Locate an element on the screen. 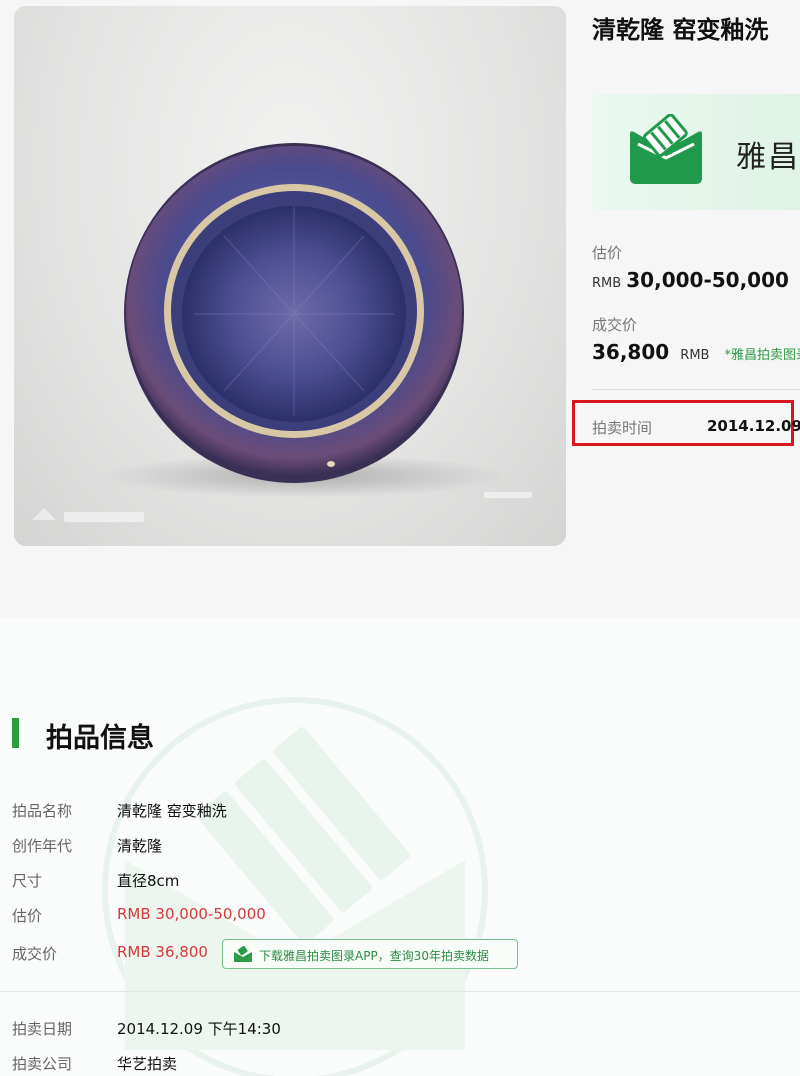 The image size is (800, 1076). banner-brand-name: 雅昌拍 is located at coordinates (768, 157).